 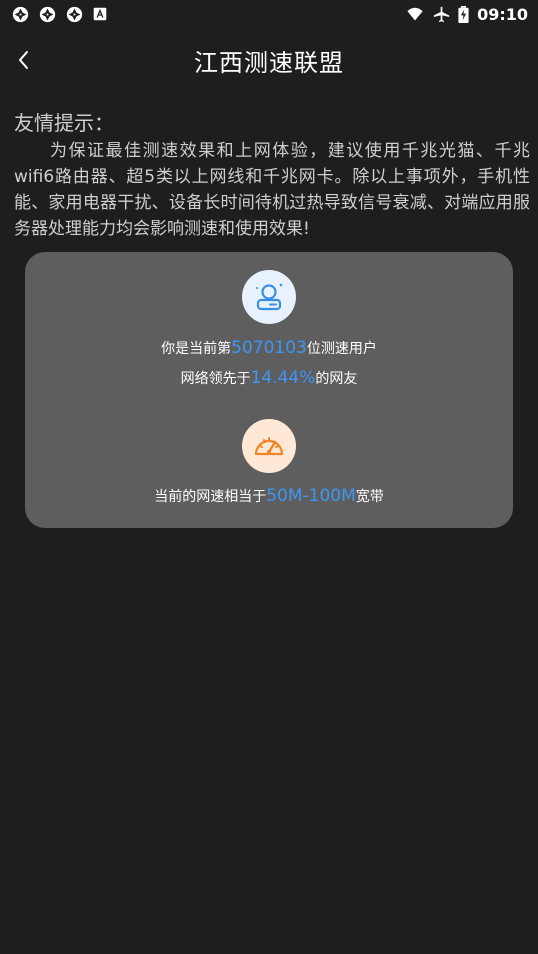 I want to click on user-icon-badge, so click(x=269, y=297).